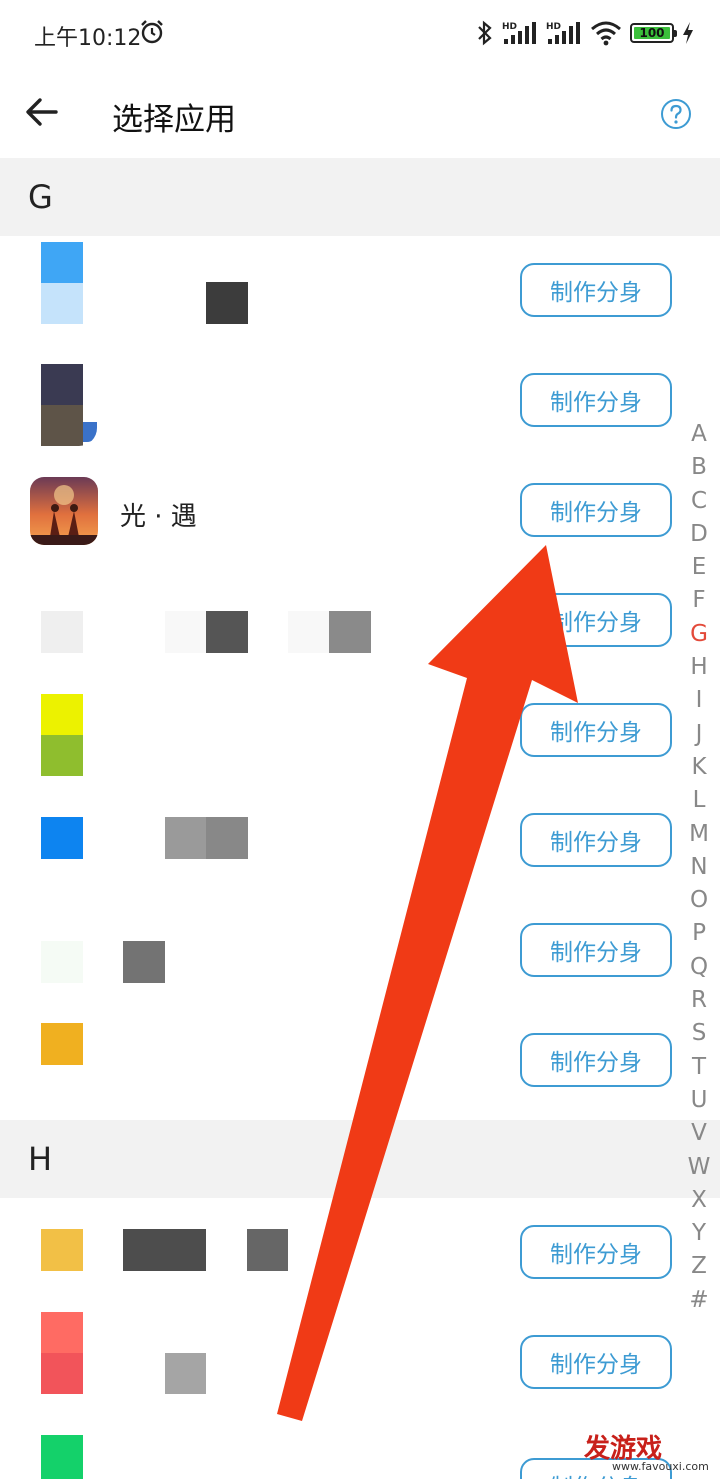 This screenshot has height=1479, width=720. I want to click on alphabet-index-letter: E, so click(699, 567).